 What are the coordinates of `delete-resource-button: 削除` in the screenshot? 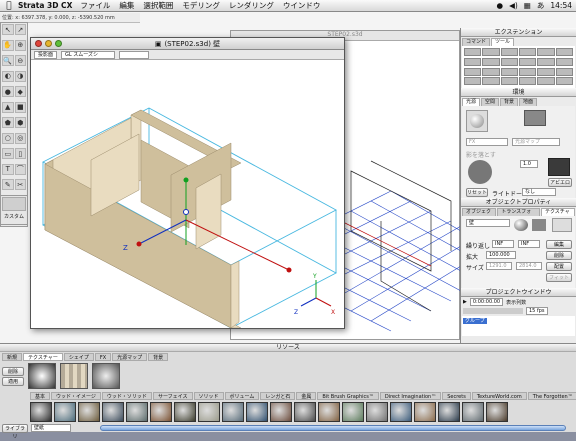 It's located at (13, 371).